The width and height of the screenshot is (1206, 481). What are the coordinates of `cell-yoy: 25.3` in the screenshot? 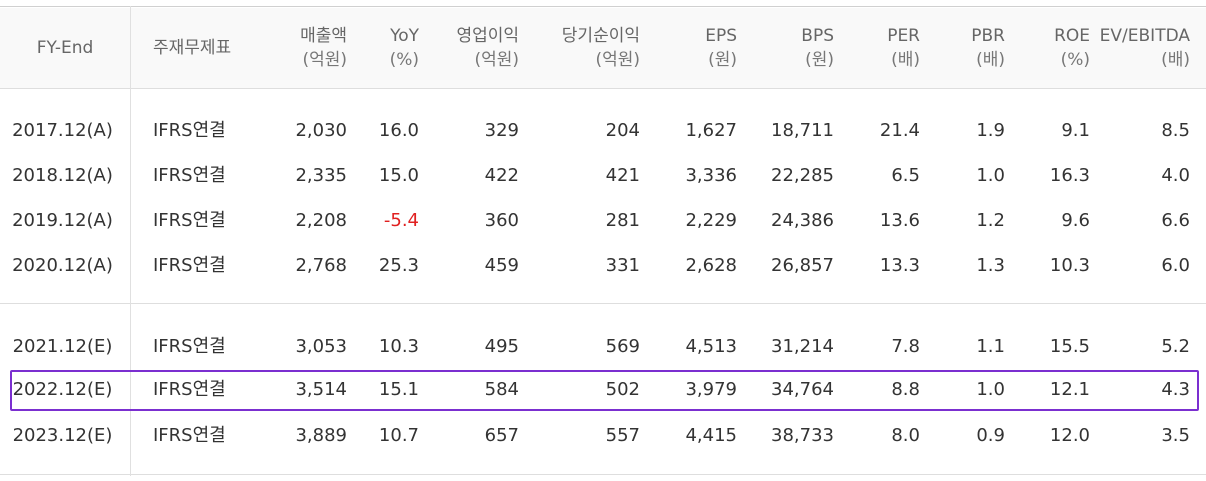 It's located at (398, 265).